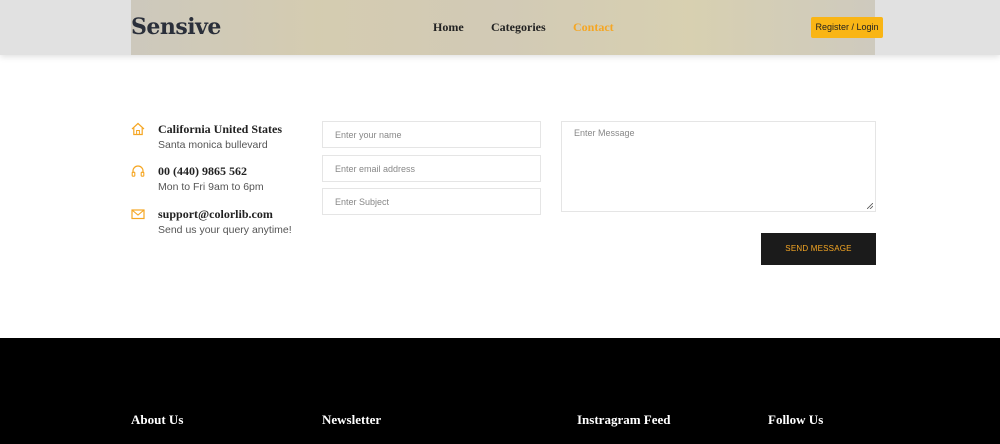  Describe the element at coordinates (352, 419) in the screenshot. I see `footer-heading-newsletter: Newsletter` at that location.